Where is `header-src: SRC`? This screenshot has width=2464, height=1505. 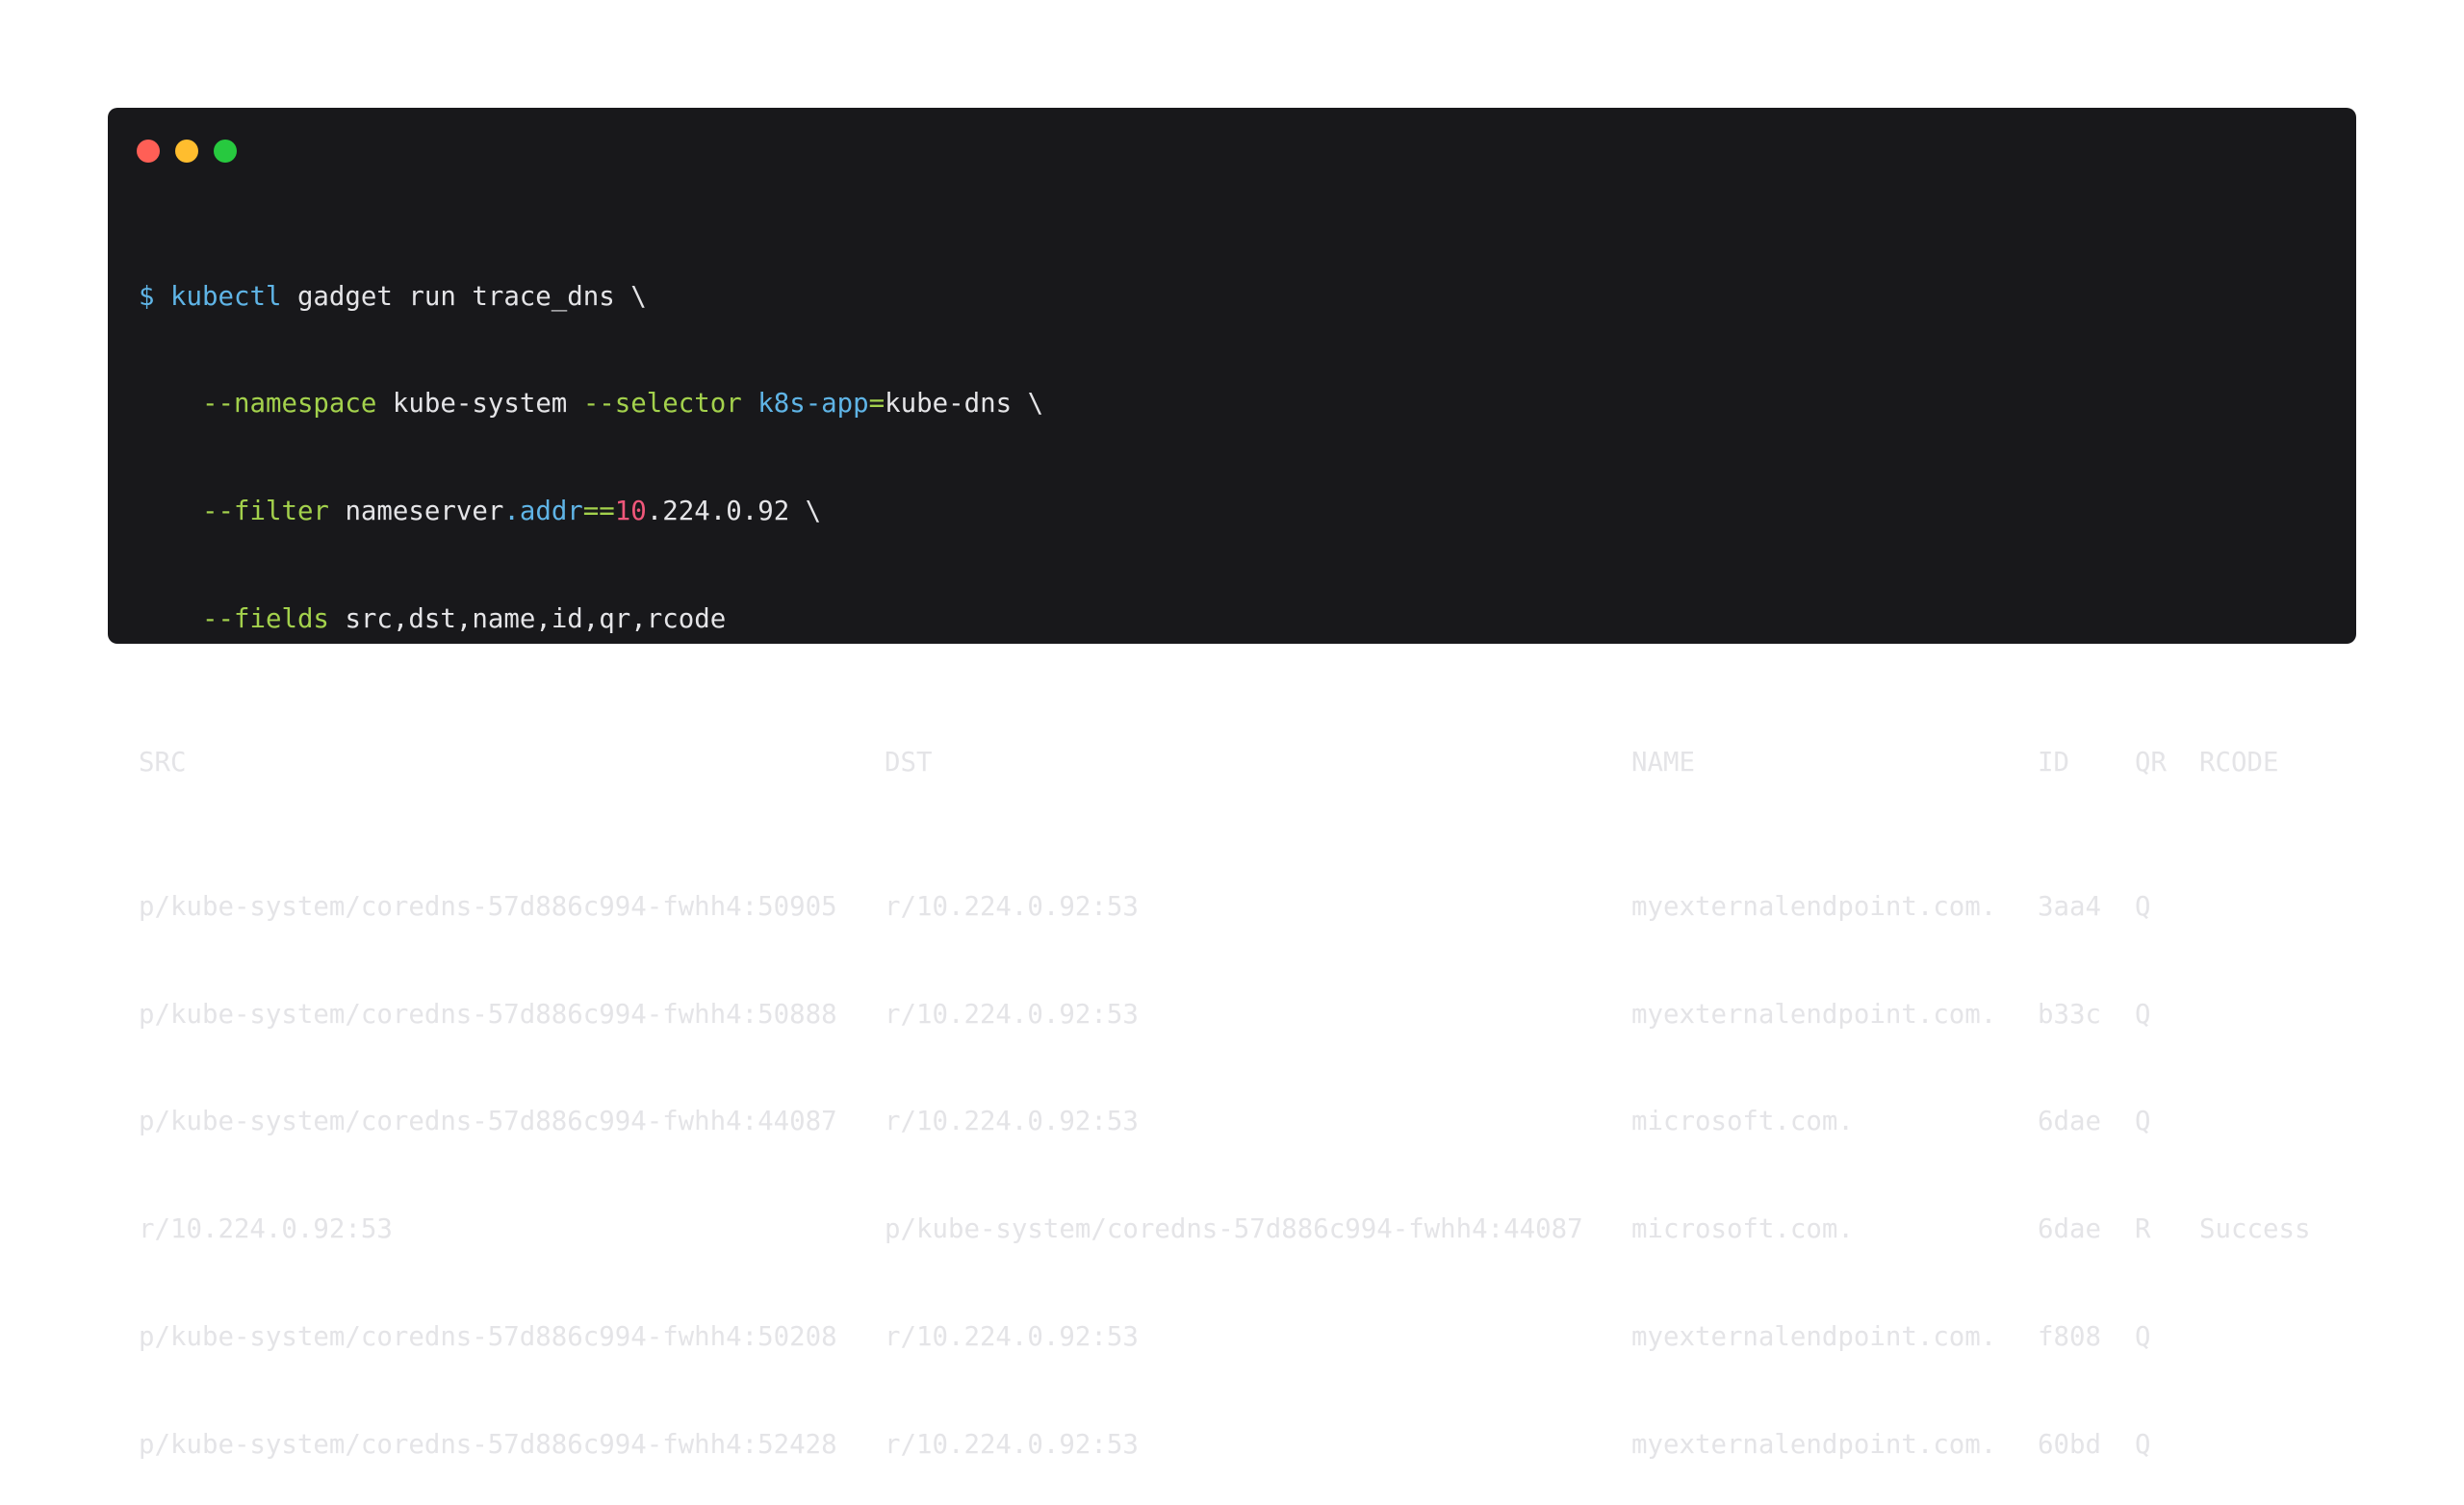
header-src: SRC is located at coordinates (163, 763).